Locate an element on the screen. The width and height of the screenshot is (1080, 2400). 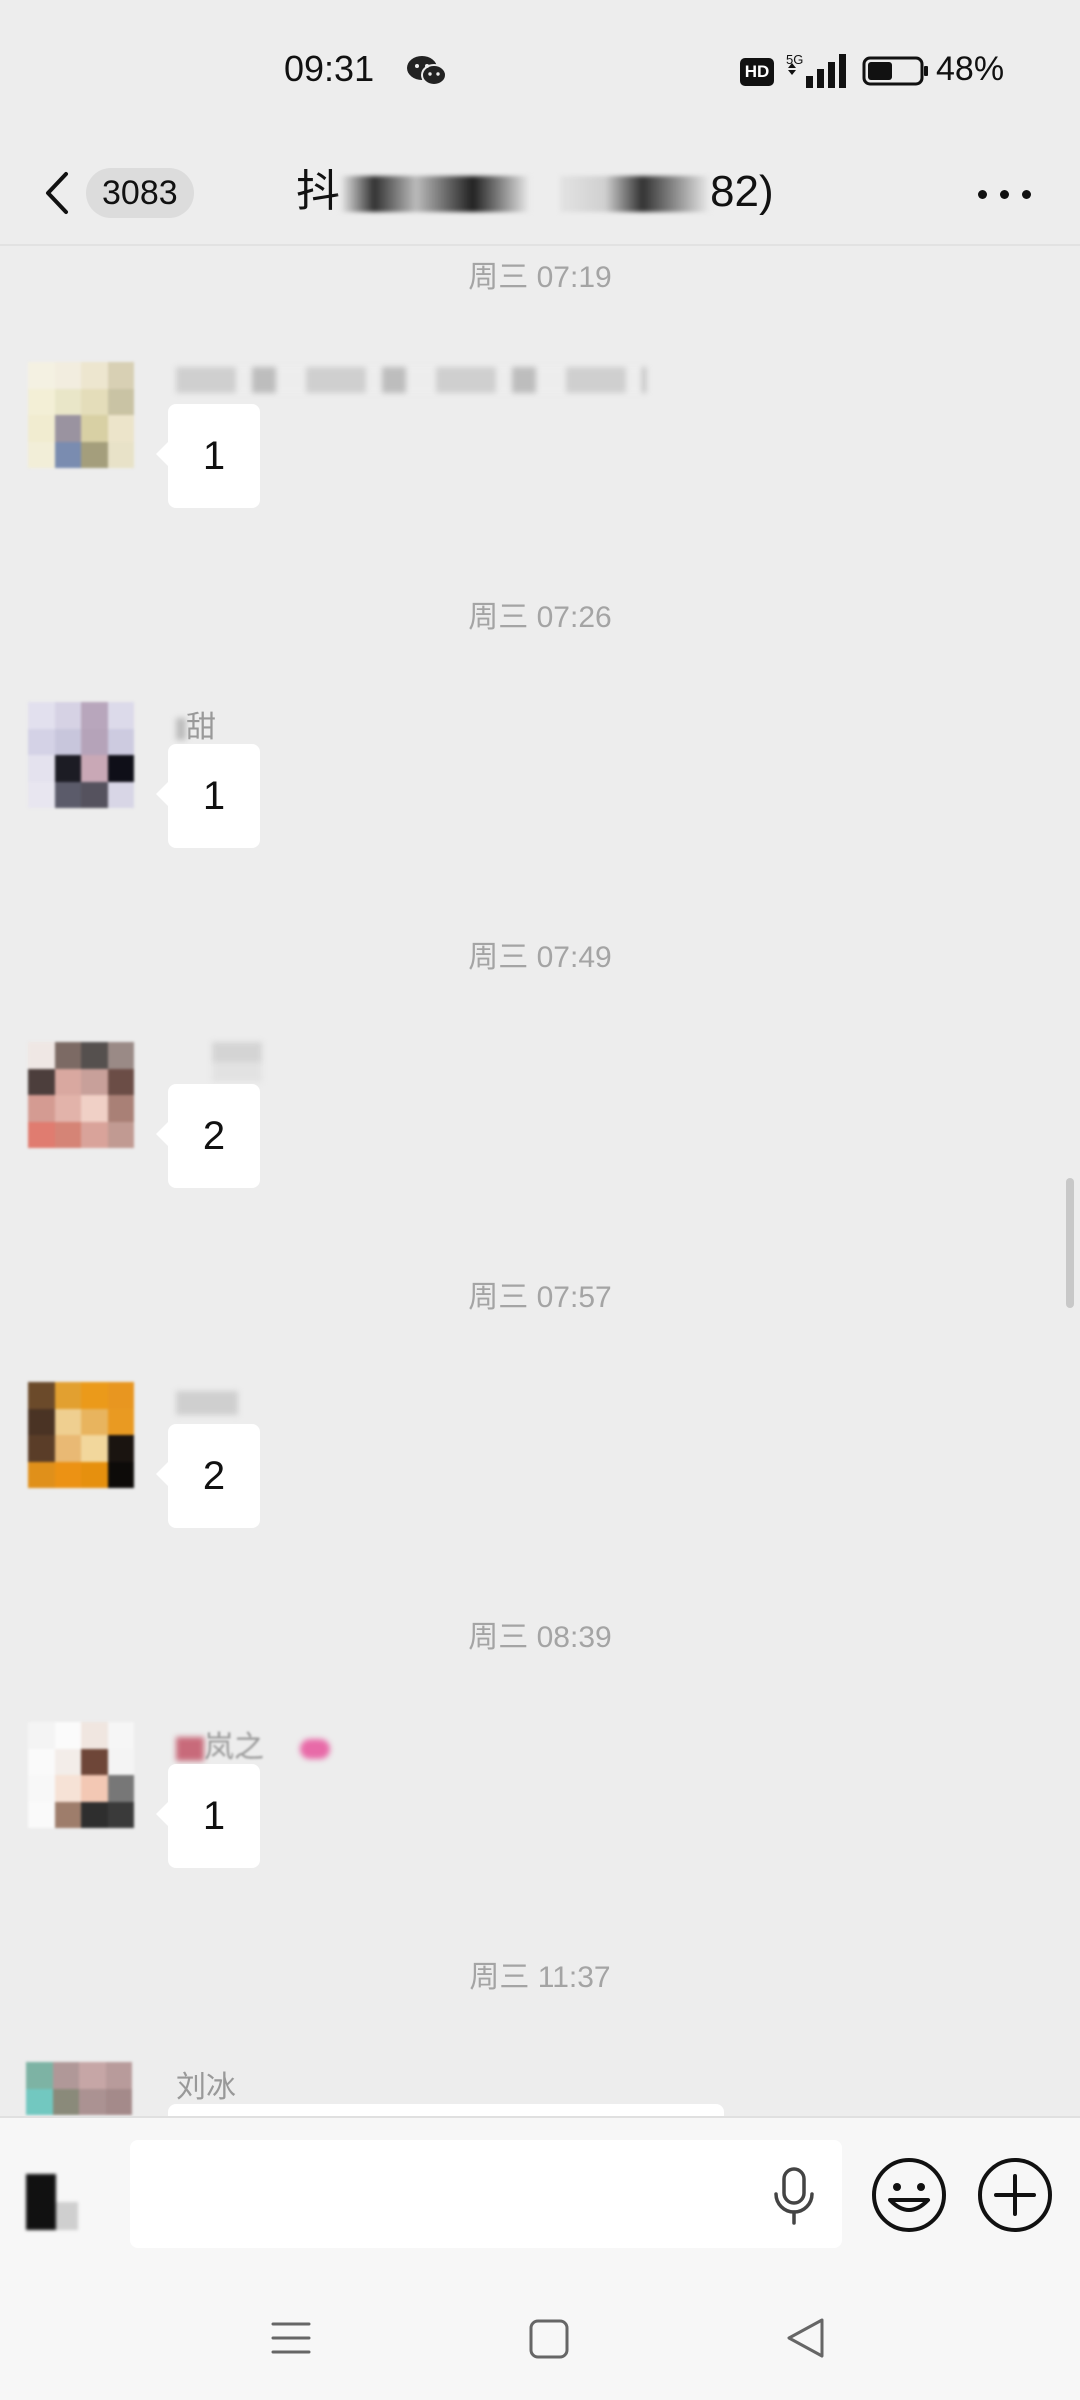
plus-circle-icon is located at coordinates (1015, 2195).